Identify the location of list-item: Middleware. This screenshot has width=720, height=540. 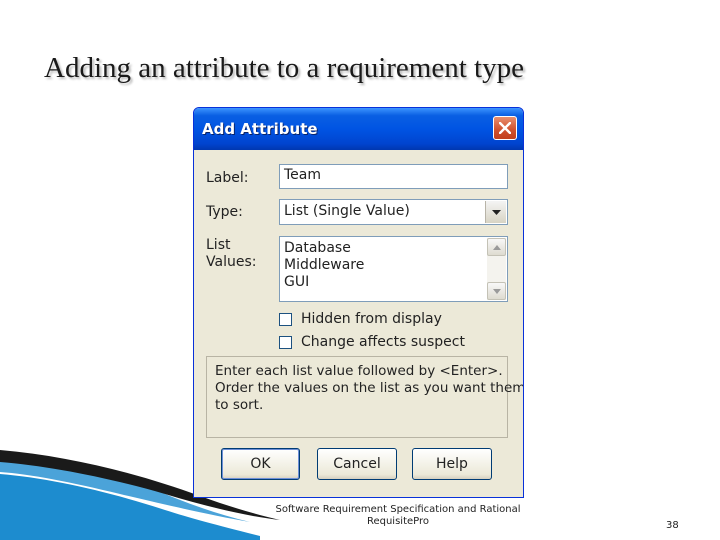
(324, 265).